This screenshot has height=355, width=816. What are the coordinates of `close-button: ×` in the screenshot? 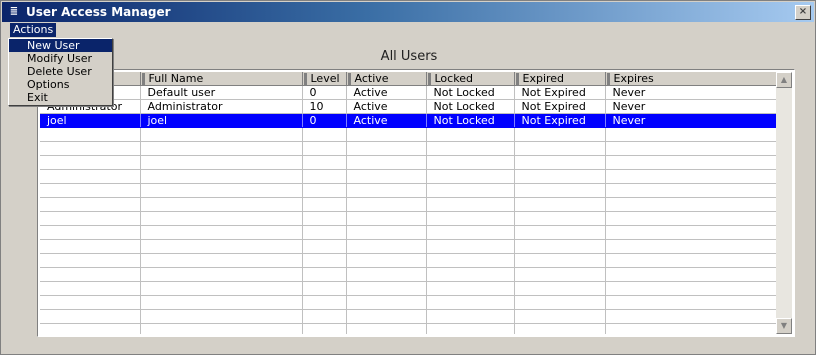 It's located at (803, 12).